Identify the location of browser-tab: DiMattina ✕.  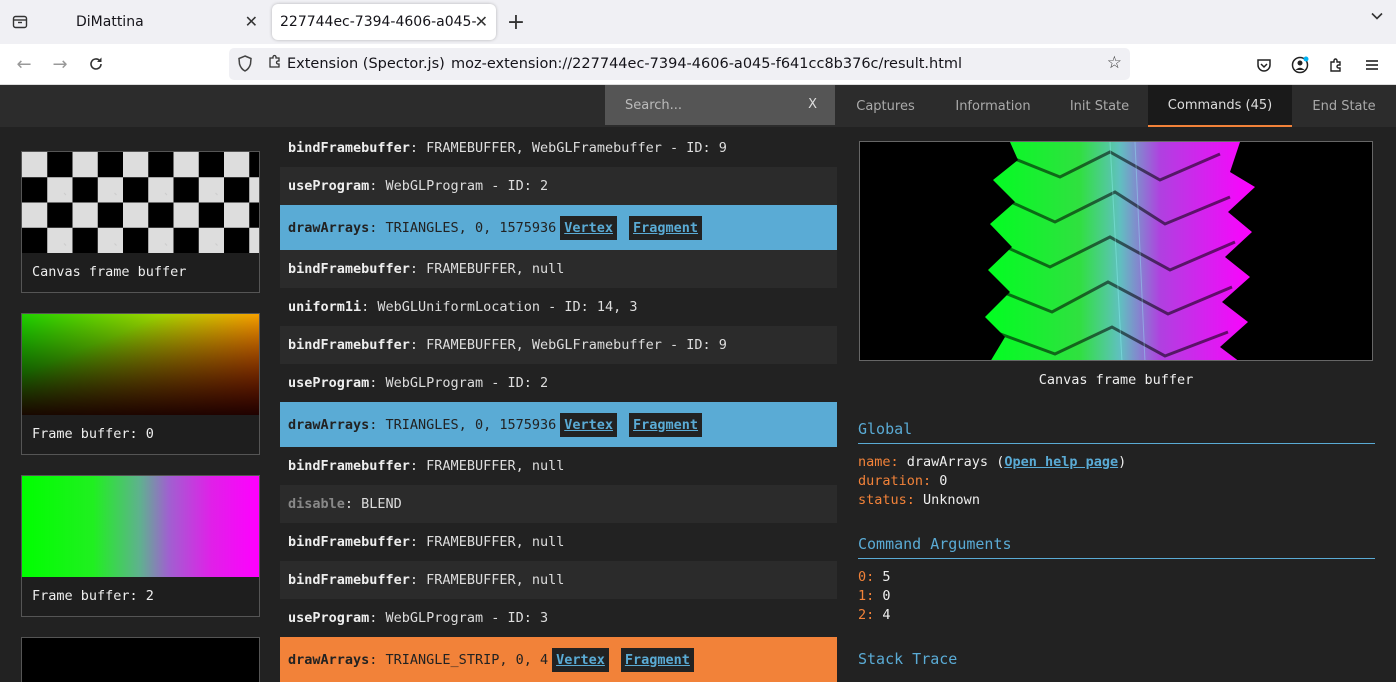
(157, 22).